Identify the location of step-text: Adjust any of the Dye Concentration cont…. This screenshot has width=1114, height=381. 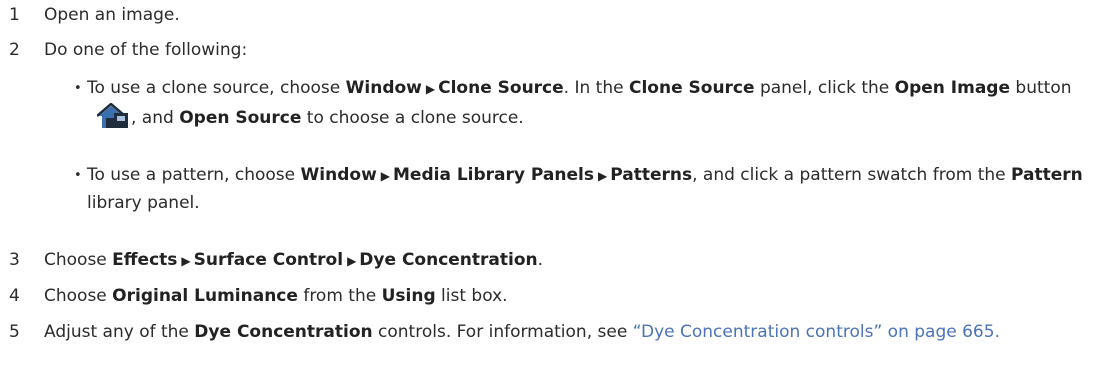
(522, 332).